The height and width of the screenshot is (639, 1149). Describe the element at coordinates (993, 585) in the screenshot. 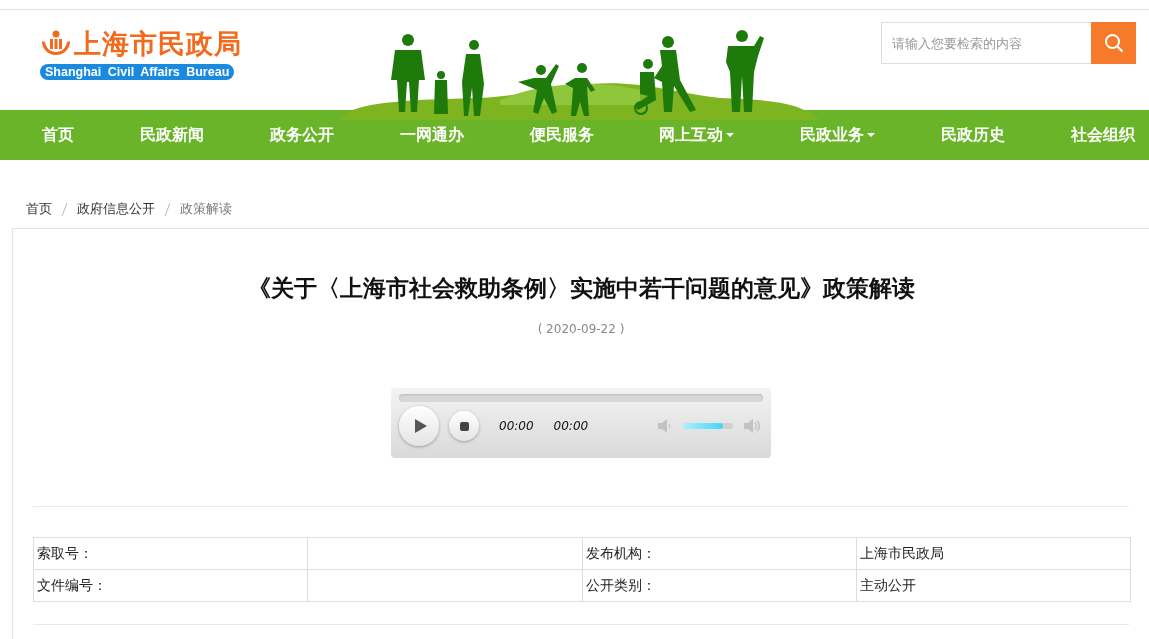

I see `table-cell: 主动公开` at that location.